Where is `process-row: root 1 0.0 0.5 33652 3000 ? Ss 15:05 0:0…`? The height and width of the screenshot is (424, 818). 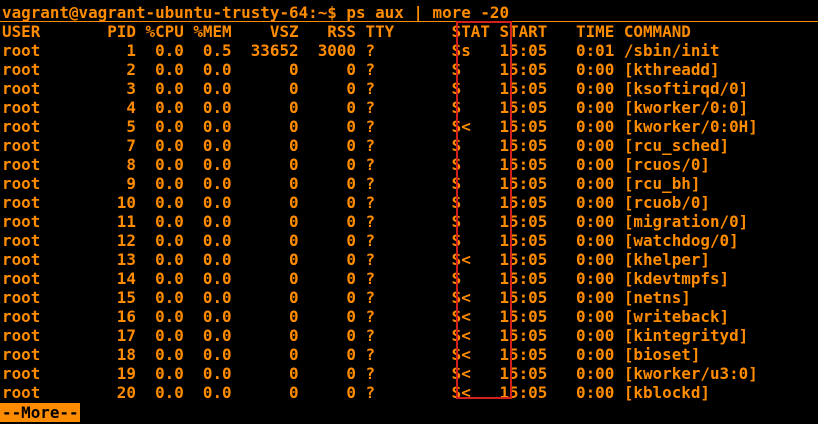 process-row: root 1 0.0 0.5 33652 3000 ? Ss 15:05 0:0… is located at coordinates (361, 50).